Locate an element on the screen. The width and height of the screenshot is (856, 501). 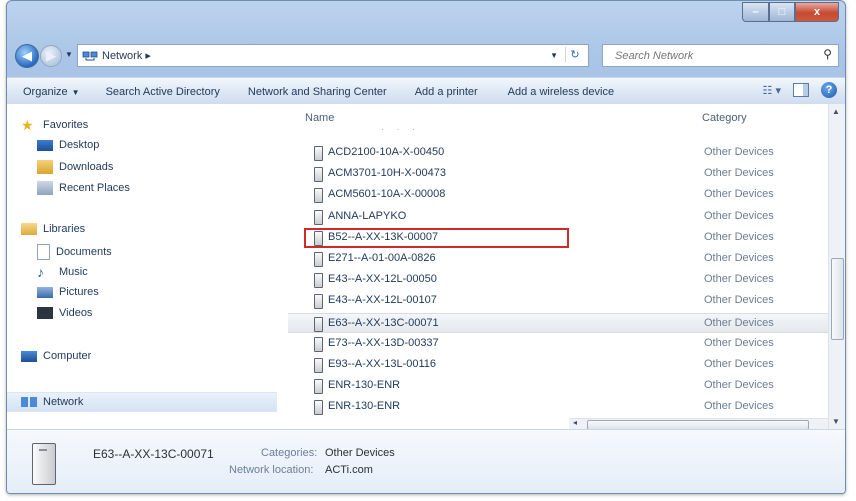
device-row: E73--A-XX-13D-00337 Other Devices is located at coordinates (558, 344).